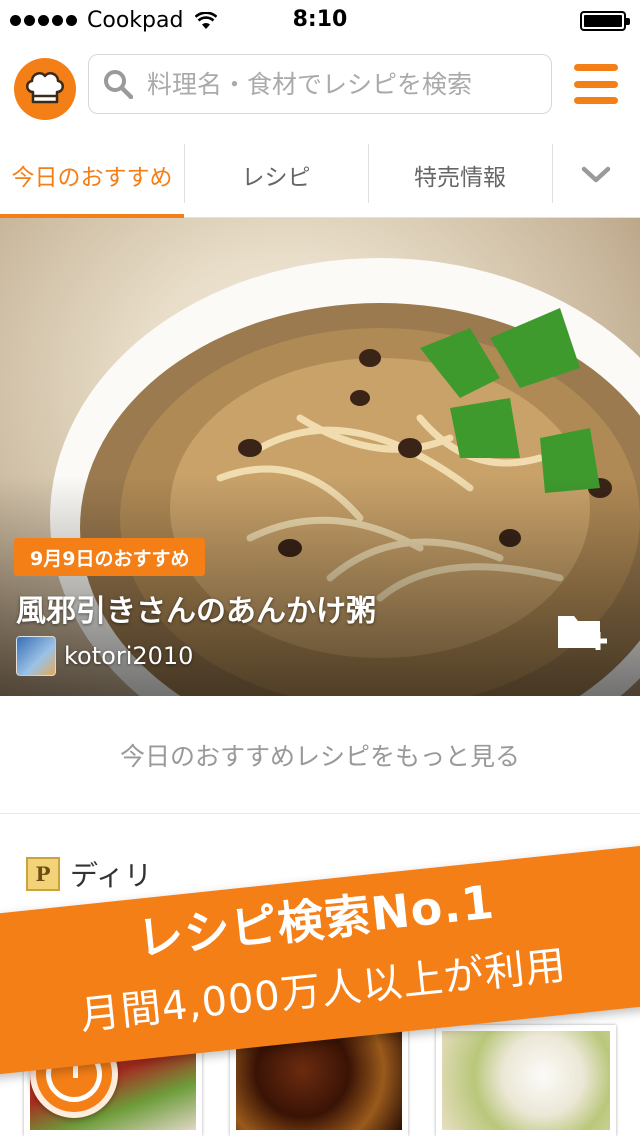  What do you see at coordinates (276, 174) in the screenshot?
I see `tab-recipes: レシピ` at bounding box center [276, 174].